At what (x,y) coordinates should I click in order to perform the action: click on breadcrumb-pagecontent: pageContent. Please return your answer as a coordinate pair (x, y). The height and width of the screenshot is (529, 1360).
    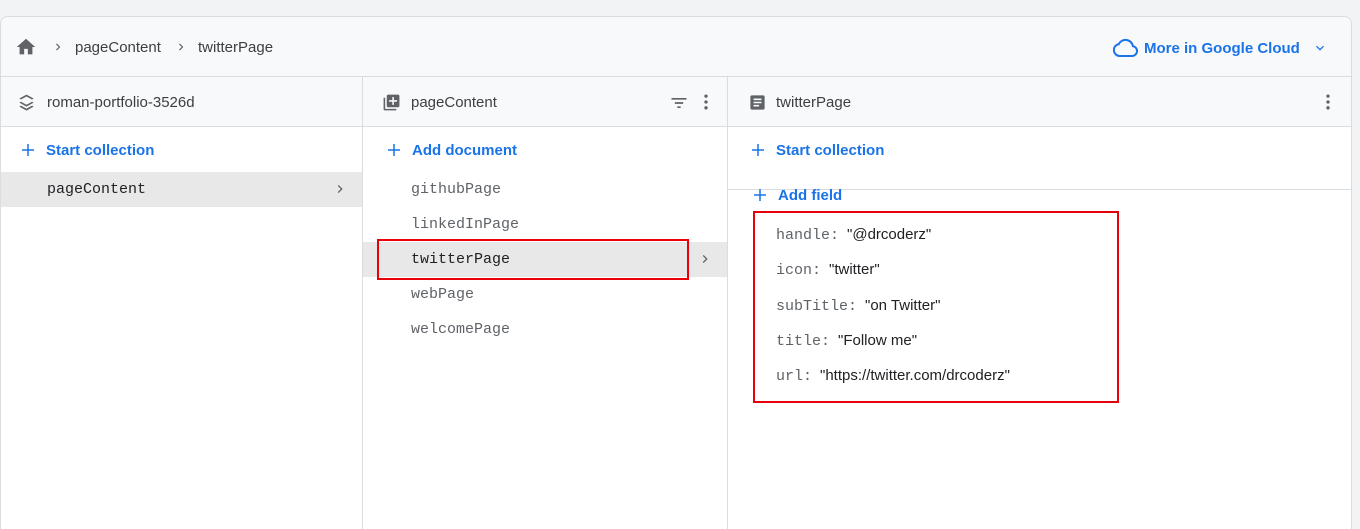
    Looking at the image, I should click on (118, 47).